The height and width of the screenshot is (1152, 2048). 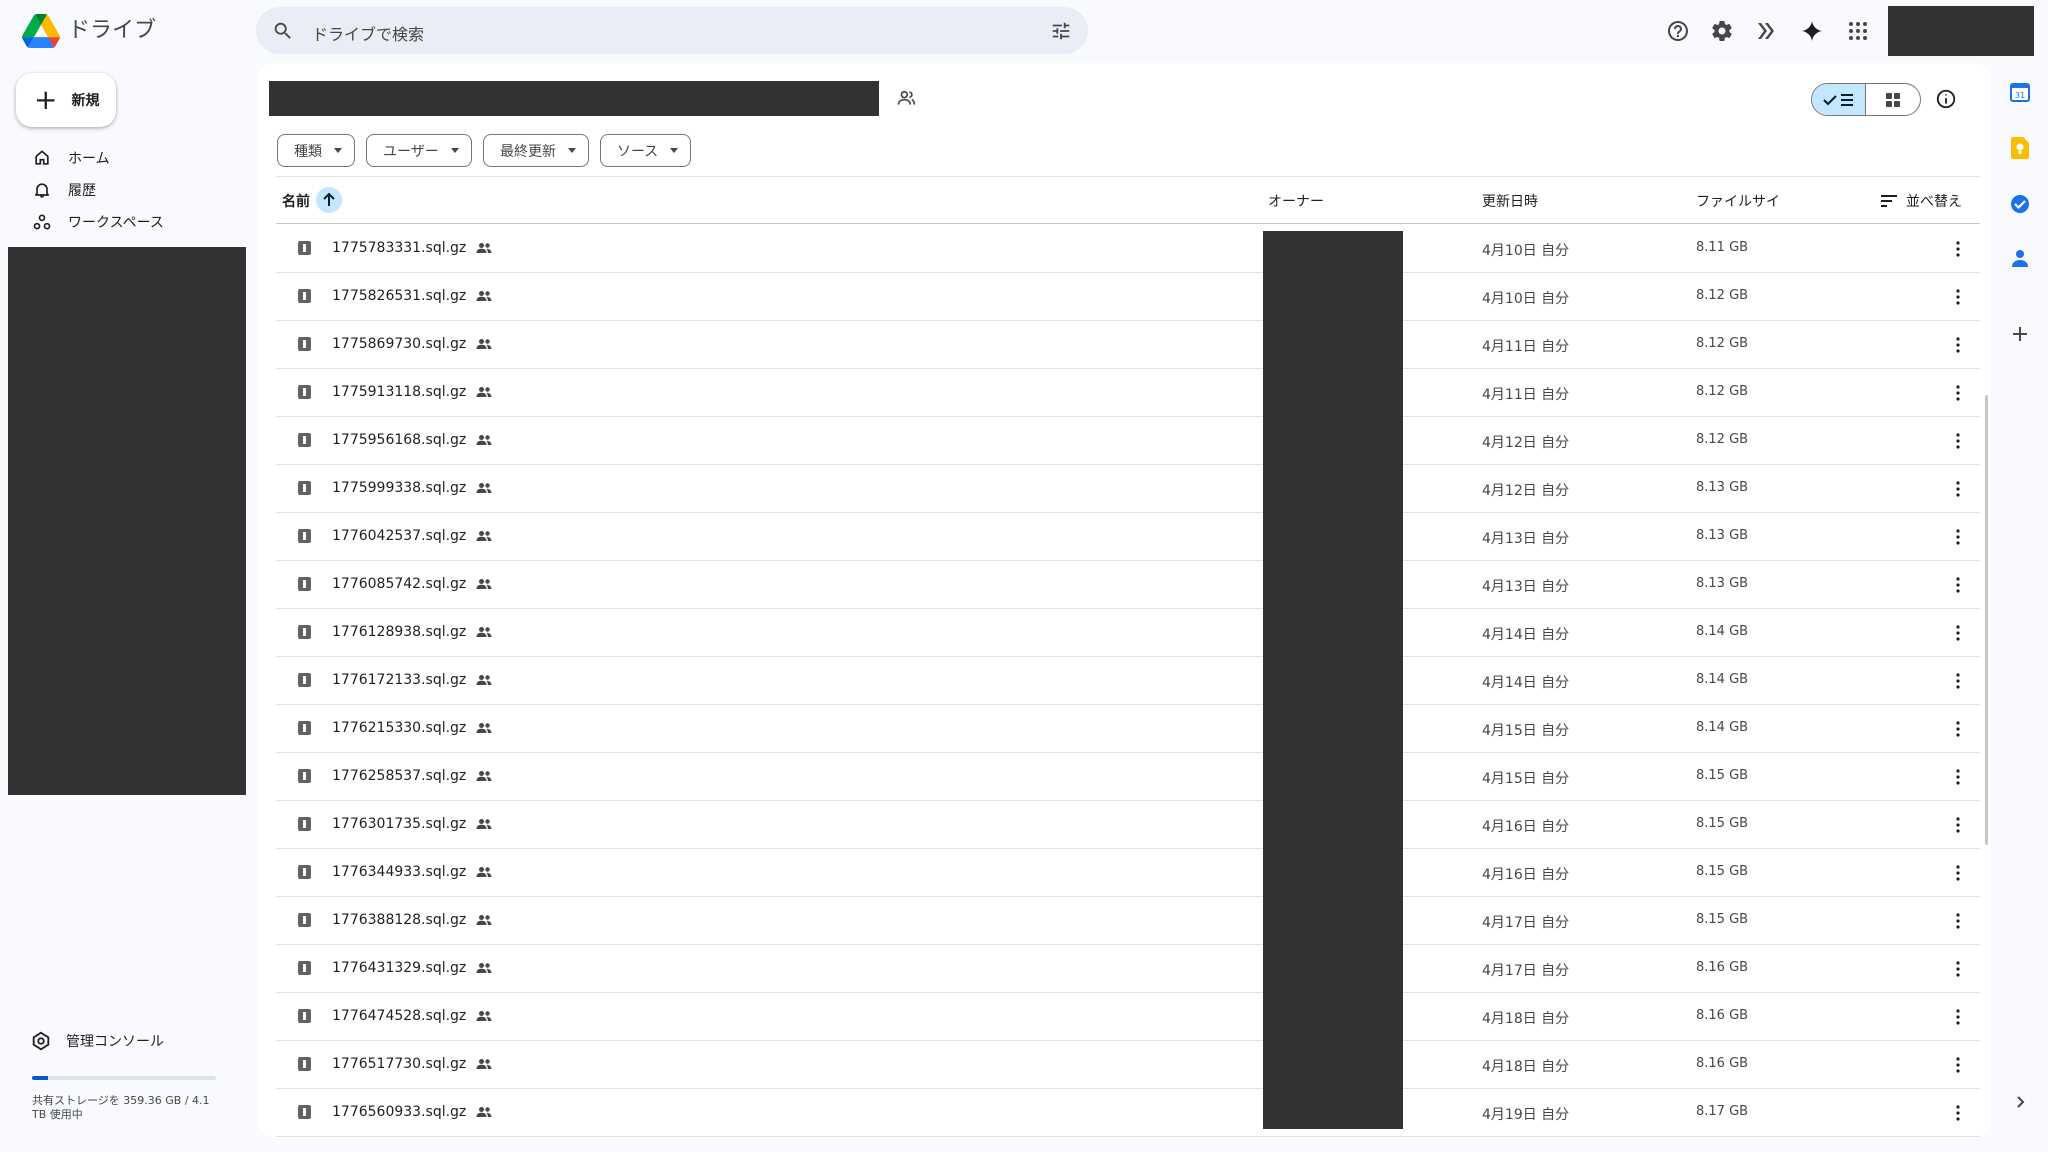 I want to click on search-icon, so click(x=283, y=31).